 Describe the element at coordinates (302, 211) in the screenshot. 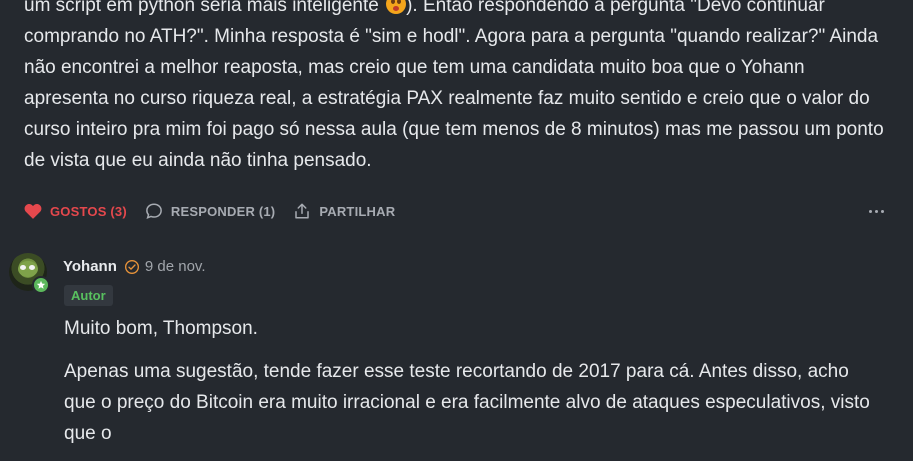

I see `share-icon` at that location.